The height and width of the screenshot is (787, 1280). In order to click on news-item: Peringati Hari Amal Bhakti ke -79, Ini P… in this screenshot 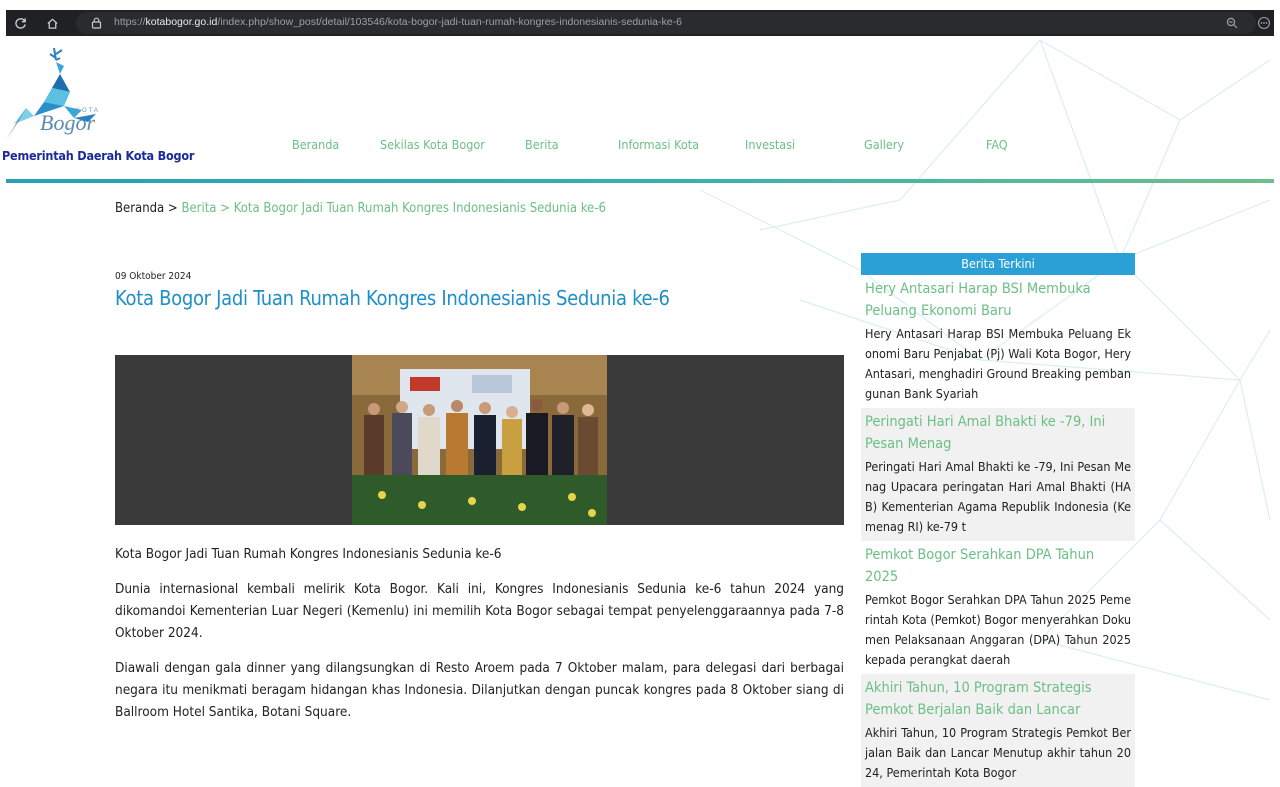, I will do `click(998, 474)`.